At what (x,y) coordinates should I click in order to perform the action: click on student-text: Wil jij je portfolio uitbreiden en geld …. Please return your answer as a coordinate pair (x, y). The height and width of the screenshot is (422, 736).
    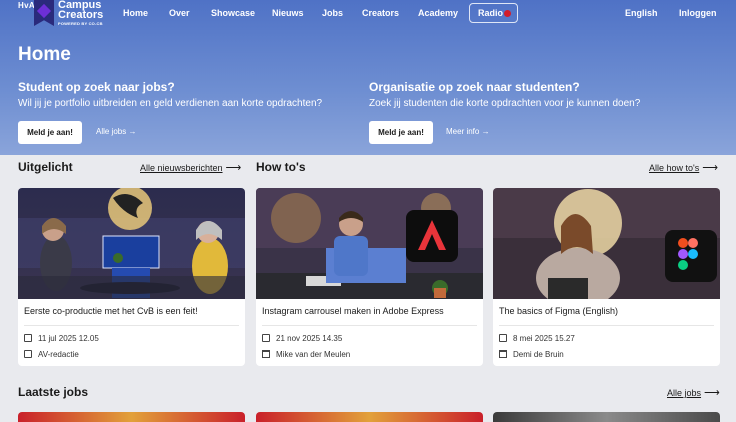
    Looking at the image, I should click on (170, 103).